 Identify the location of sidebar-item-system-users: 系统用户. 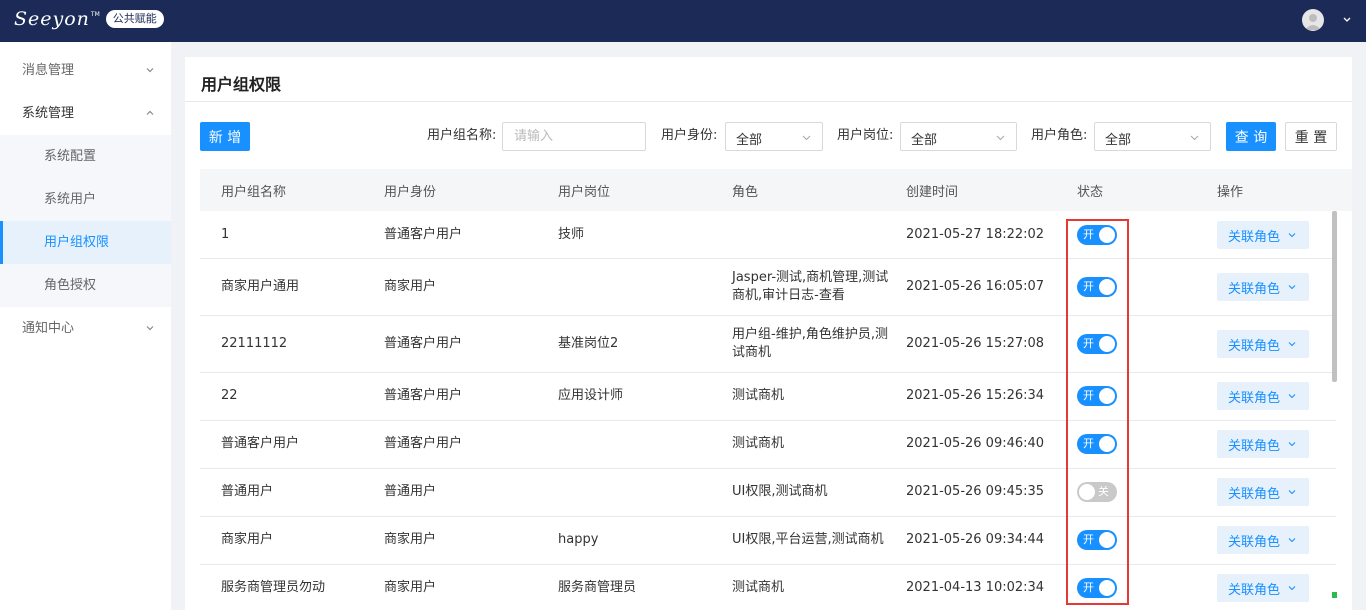
(85, 199).